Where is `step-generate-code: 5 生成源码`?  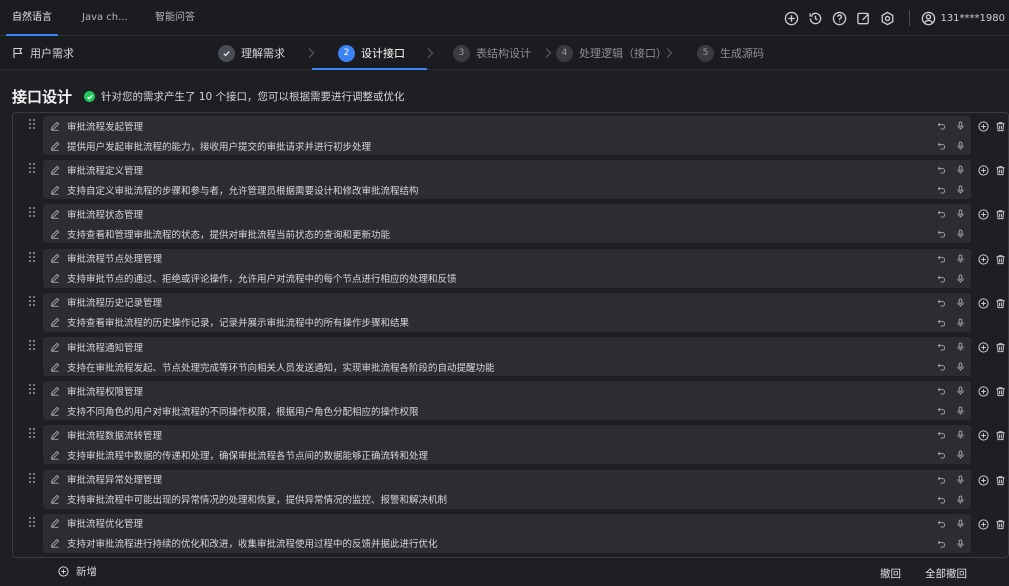
step-generate-code: 5 生成源码 is located at coordinates (730, 53).